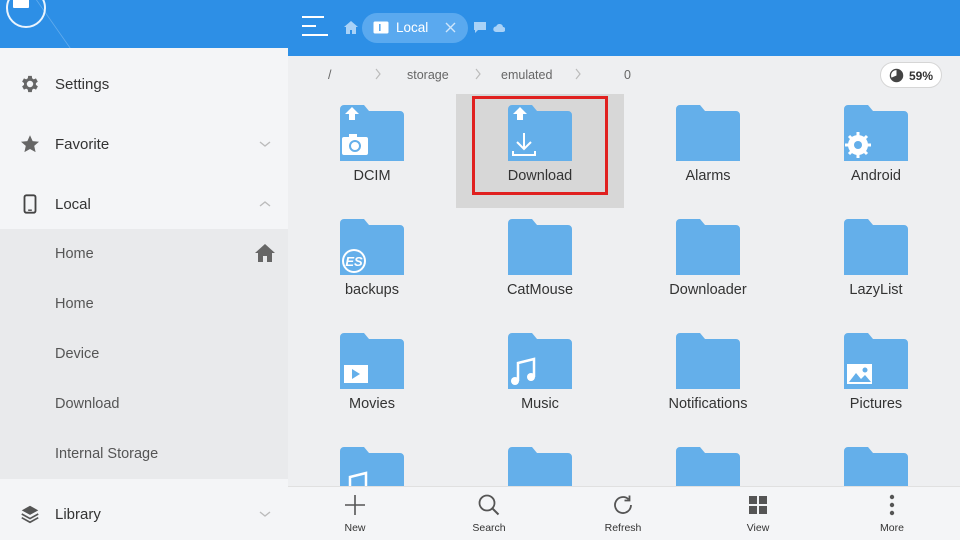 This screenshot has height=540, width=960. I want to click on folder-android: Android, so click(876, 151).